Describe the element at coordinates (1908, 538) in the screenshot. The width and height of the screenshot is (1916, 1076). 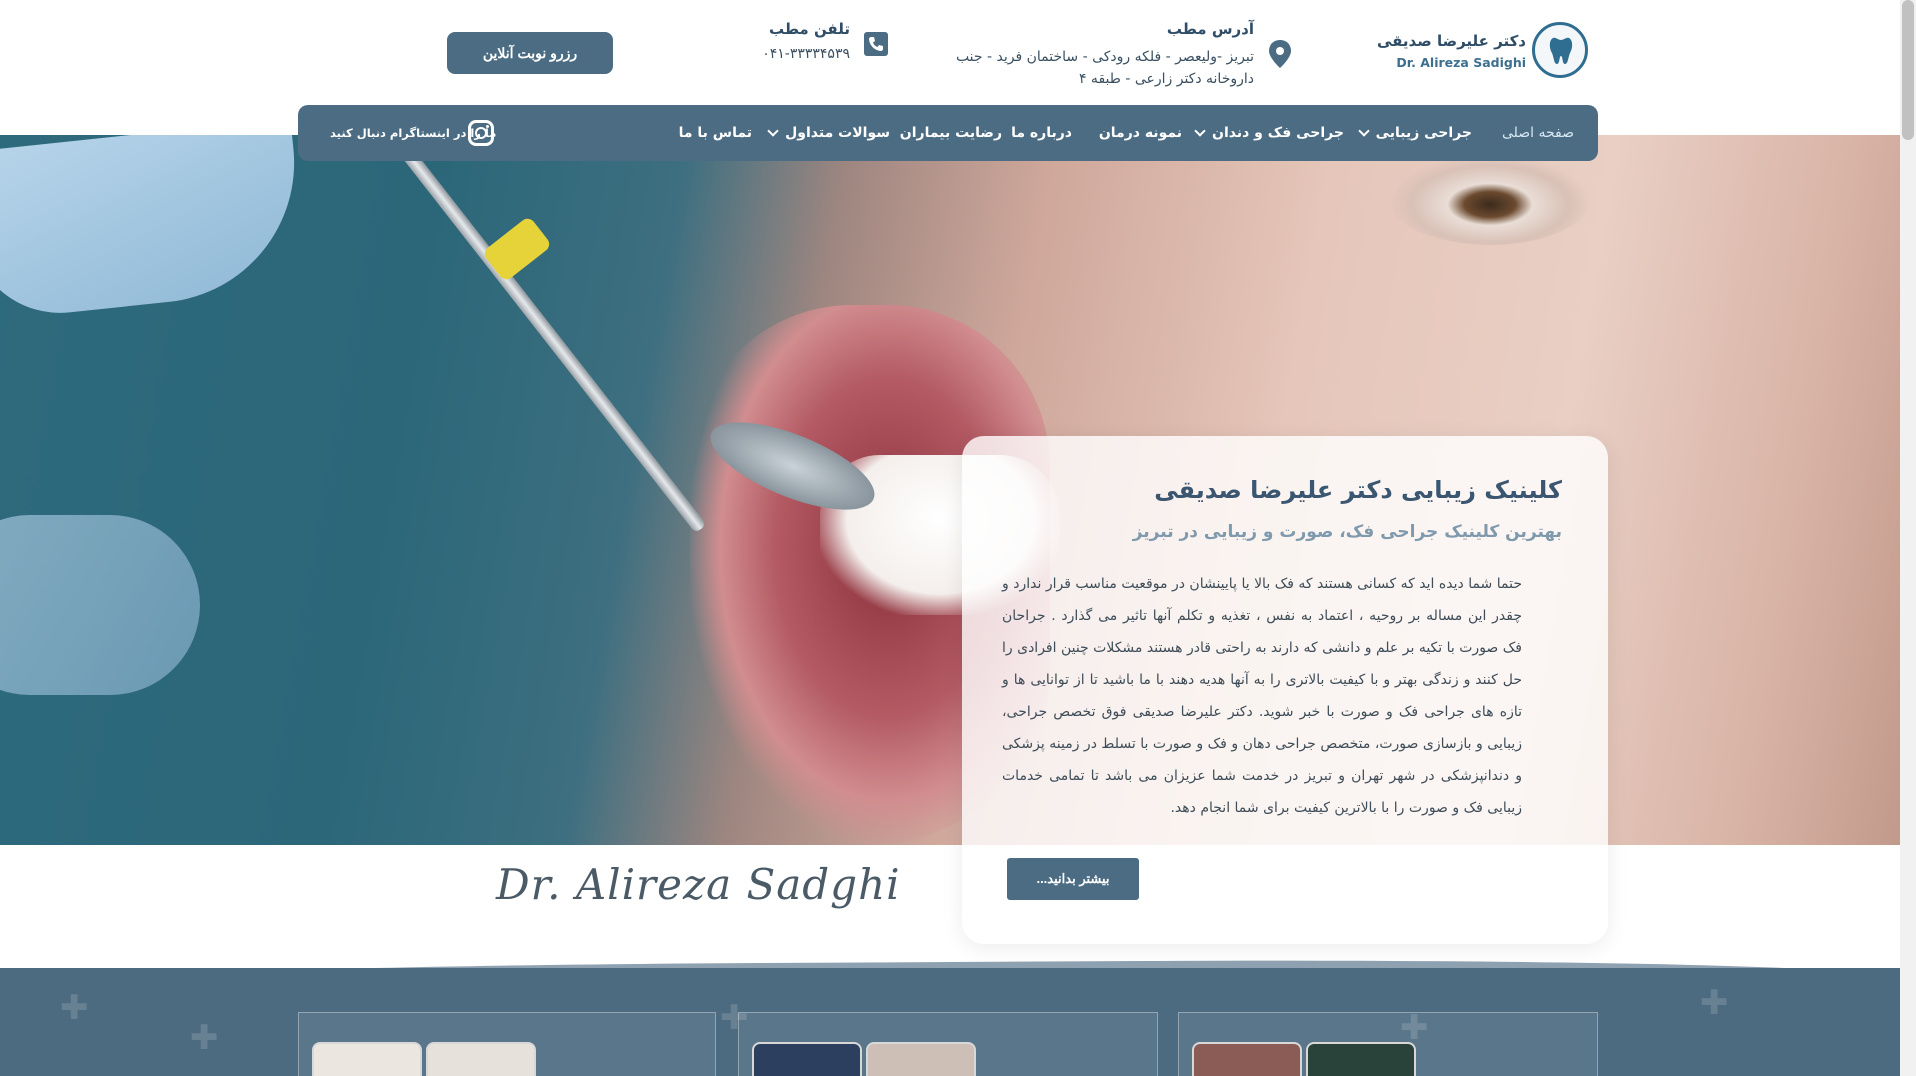
I see `page-scrollbar-track` at that location.